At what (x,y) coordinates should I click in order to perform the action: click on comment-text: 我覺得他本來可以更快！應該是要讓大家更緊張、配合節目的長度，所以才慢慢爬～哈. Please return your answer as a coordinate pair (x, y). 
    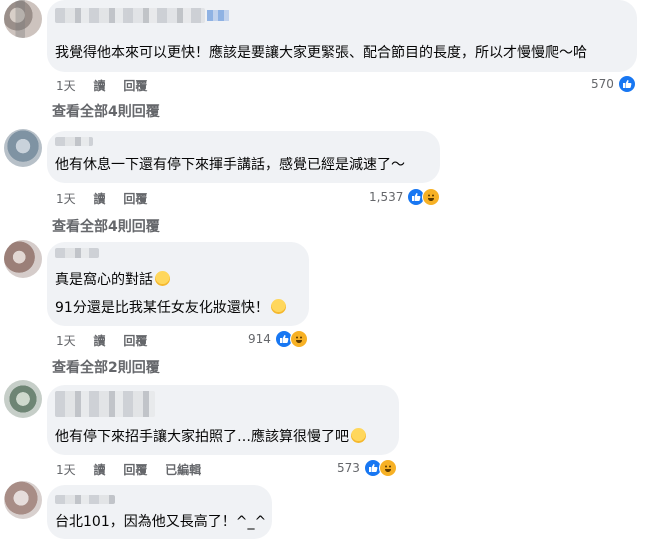
    Looking at the image, I should click on (321, 53).